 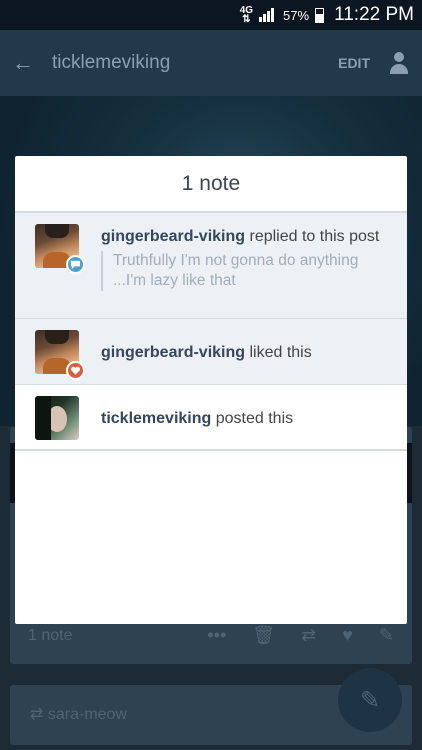 I want to click on pencil-icon: ✎, so click(x=370, y=700).